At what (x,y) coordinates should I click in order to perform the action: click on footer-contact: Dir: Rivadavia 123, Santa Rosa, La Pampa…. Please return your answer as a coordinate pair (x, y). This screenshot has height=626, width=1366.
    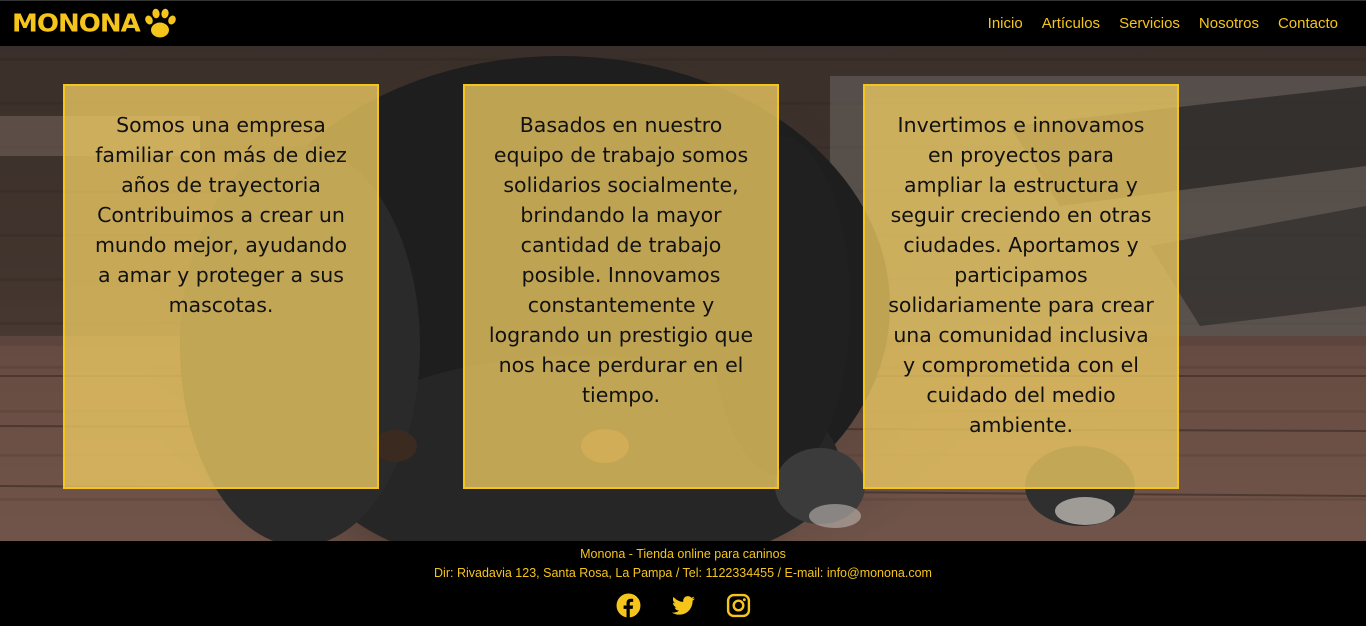
    Looking at the image, I should click on (683, 573).